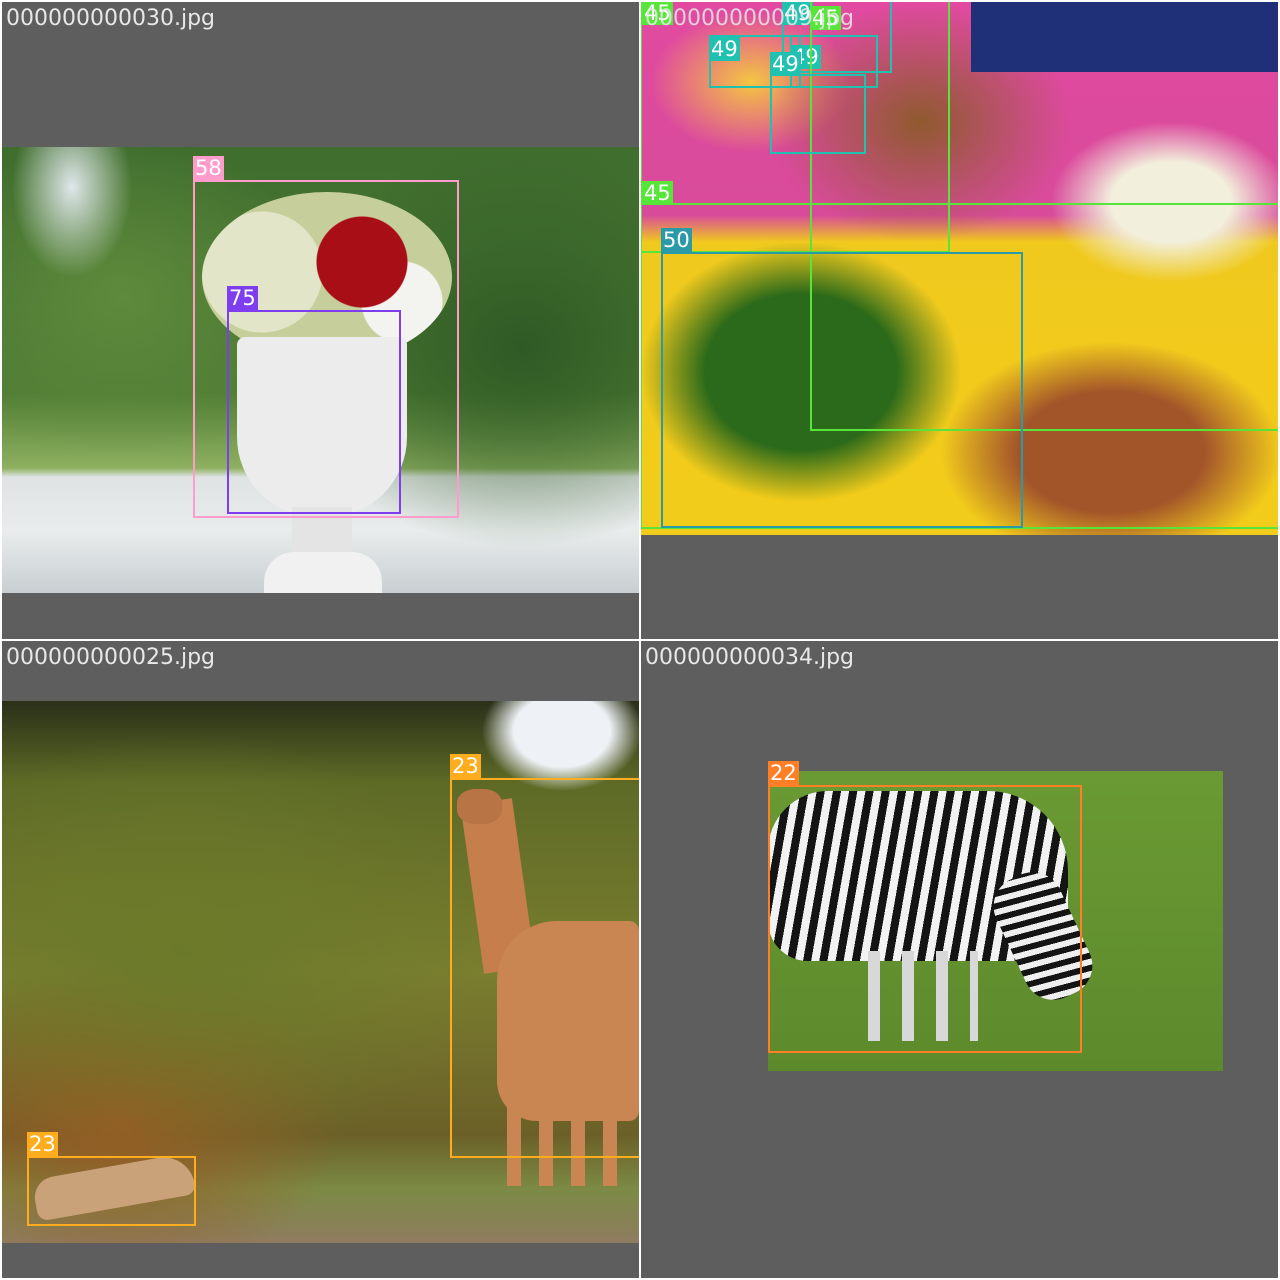  I want to click on box-label: 50, so click(676, 240).